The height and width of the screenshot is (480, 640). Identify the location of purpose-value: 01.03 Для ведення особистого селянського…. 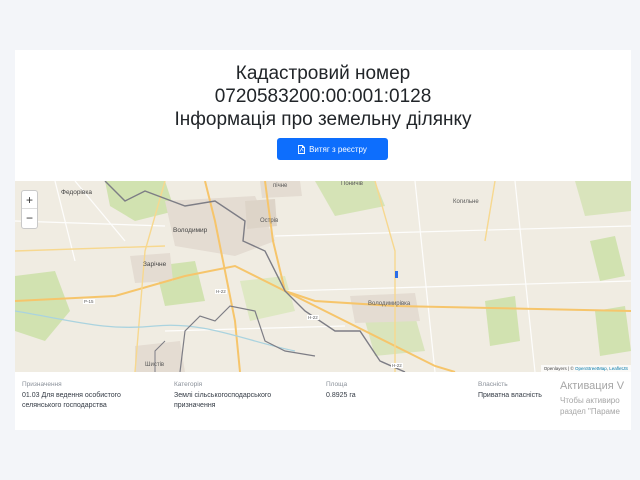
(71, 400).